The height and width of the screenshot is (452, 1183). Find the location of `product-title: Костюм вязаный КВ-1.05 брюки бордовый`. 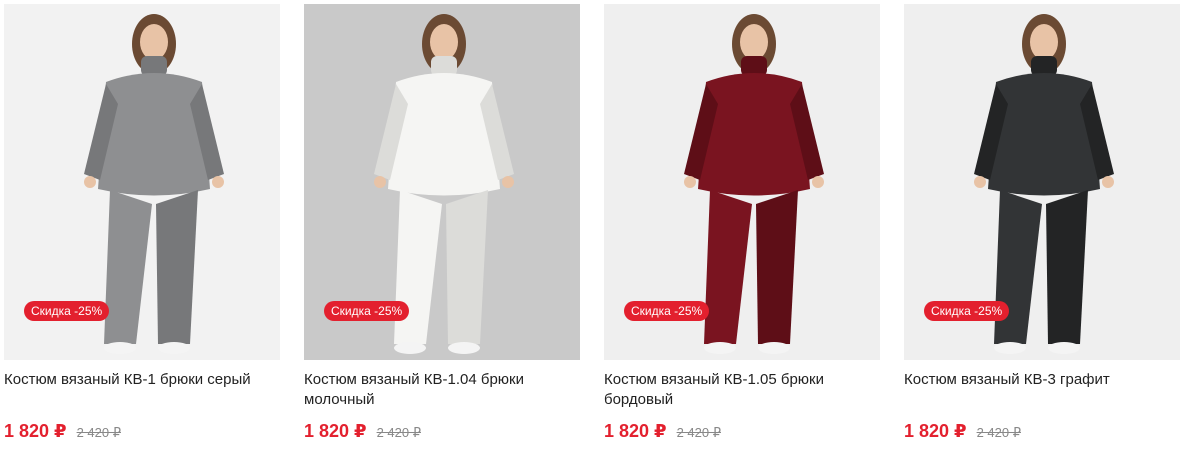

product-title: Костюм вязаный КВ-1.05 брюки бордовый is located at coordinates (742, 390).